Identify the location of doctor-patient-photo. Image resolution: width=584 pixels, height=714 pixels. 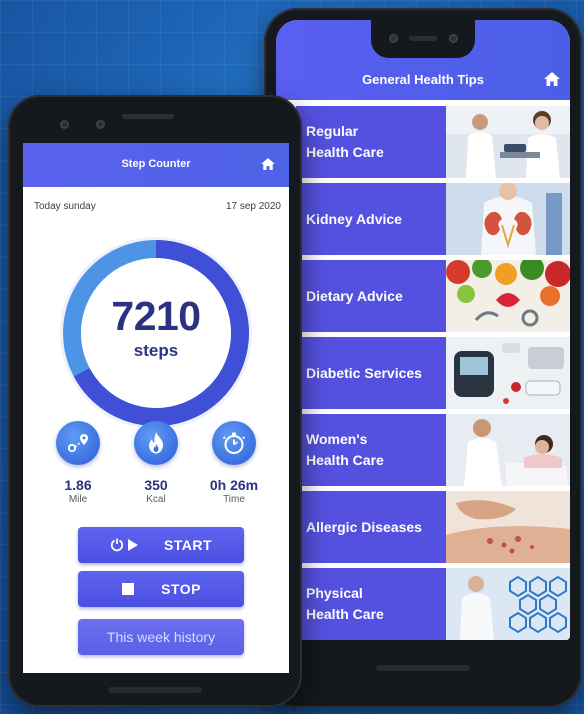
(508, 142).